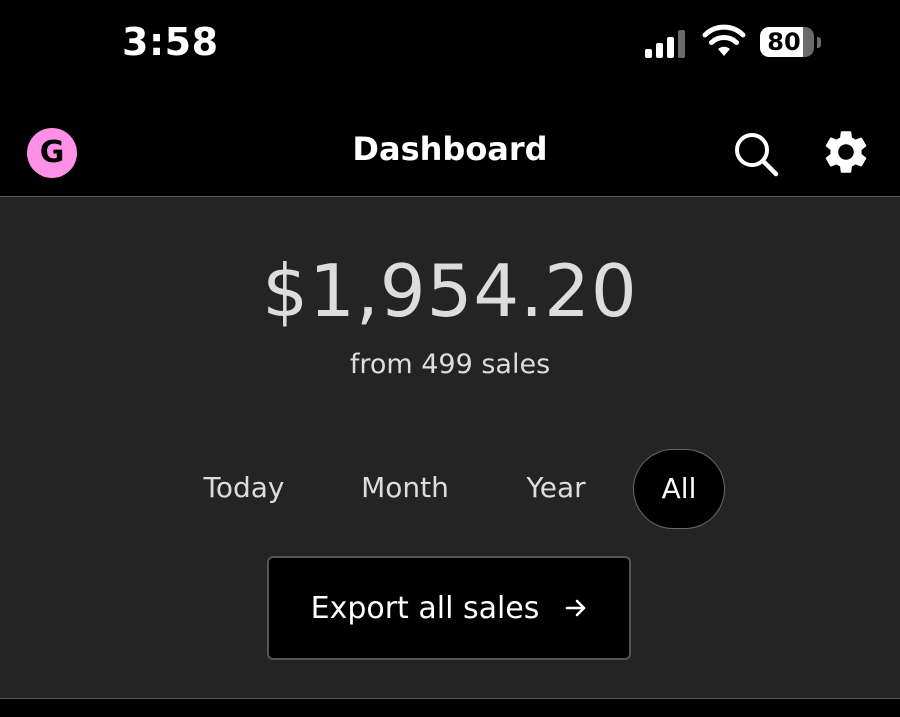  What do you see at coordinates (425, 608) in the screenshot?
I see `export-button-label: Export all sales` at bounding box center [425, 608].